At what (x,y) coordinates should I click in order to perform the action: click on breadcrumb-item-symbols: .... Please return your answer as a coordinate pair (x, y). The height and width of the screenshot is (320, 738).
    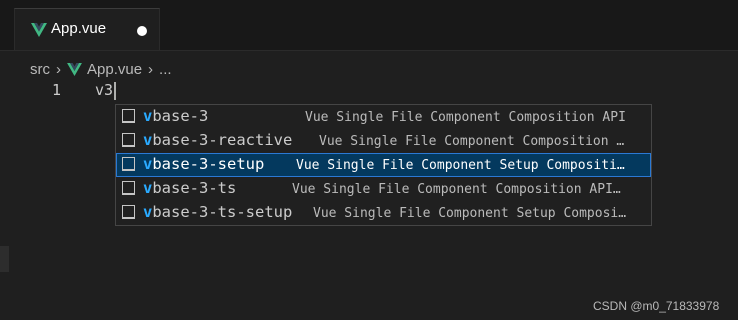
    Looking at the image, I should click on (165, 69).